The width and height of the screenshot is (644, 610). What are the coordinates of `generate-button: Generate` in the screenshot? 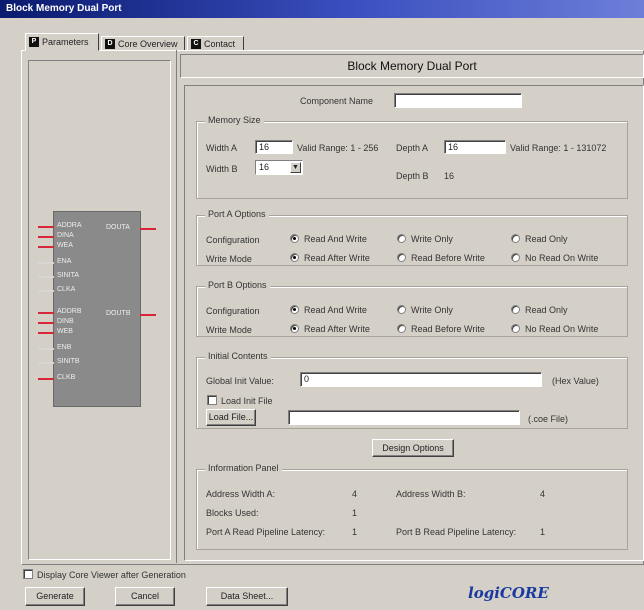 It's located at (55, 596).